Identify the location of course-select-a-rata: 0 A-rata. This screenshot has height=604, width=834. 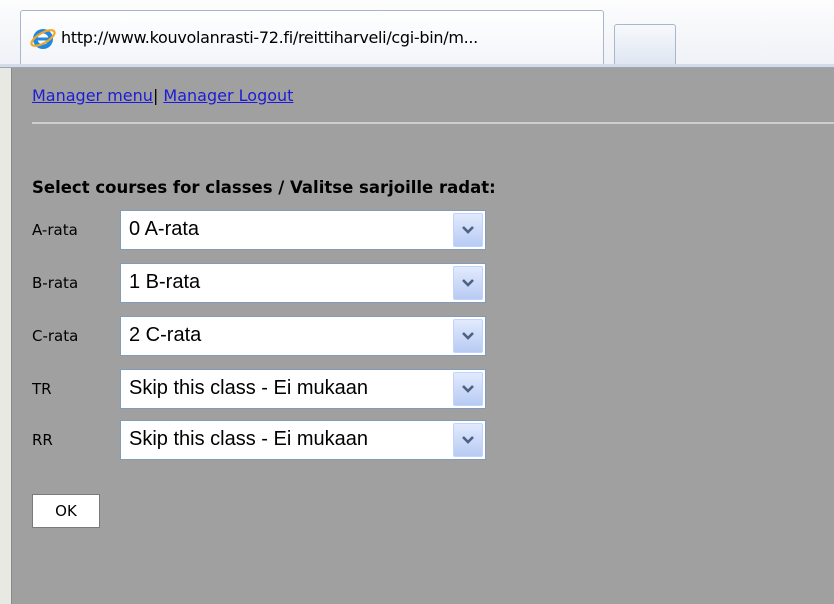
(303, 230).